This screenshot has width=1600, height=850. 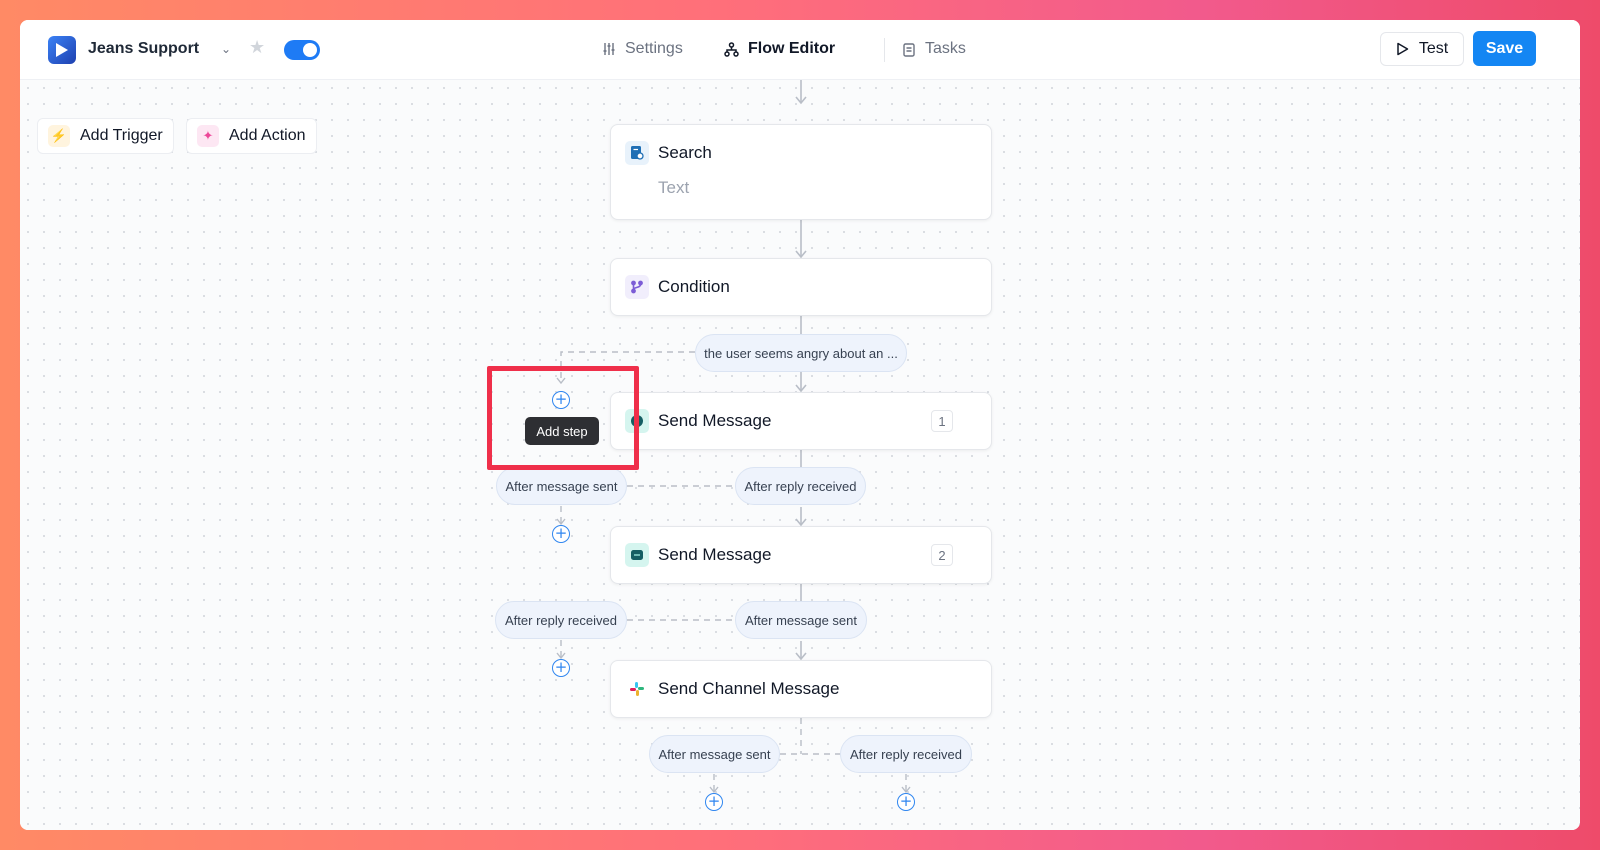 I want to click on send-message-2-badge: 2, so click(x=942, y=555).